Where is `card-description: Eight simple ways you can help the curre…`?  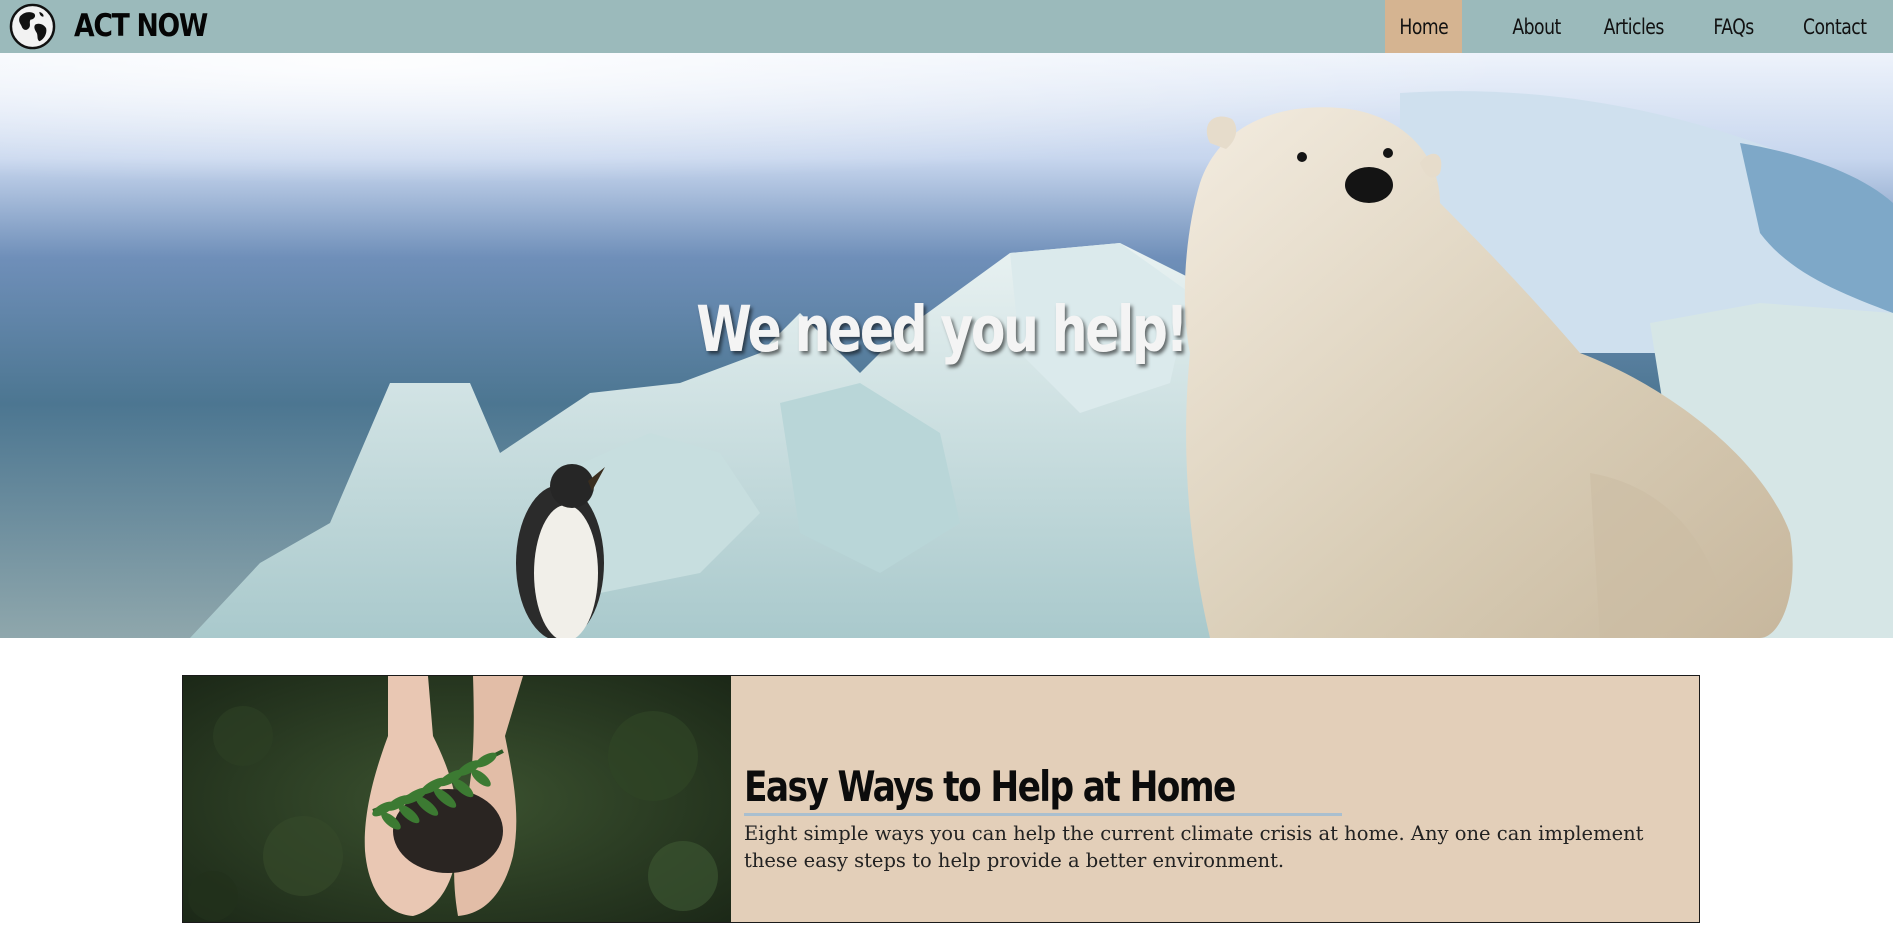 card-description: Eight simple ways you can help the curre… is located at coordinates (1194, 847).